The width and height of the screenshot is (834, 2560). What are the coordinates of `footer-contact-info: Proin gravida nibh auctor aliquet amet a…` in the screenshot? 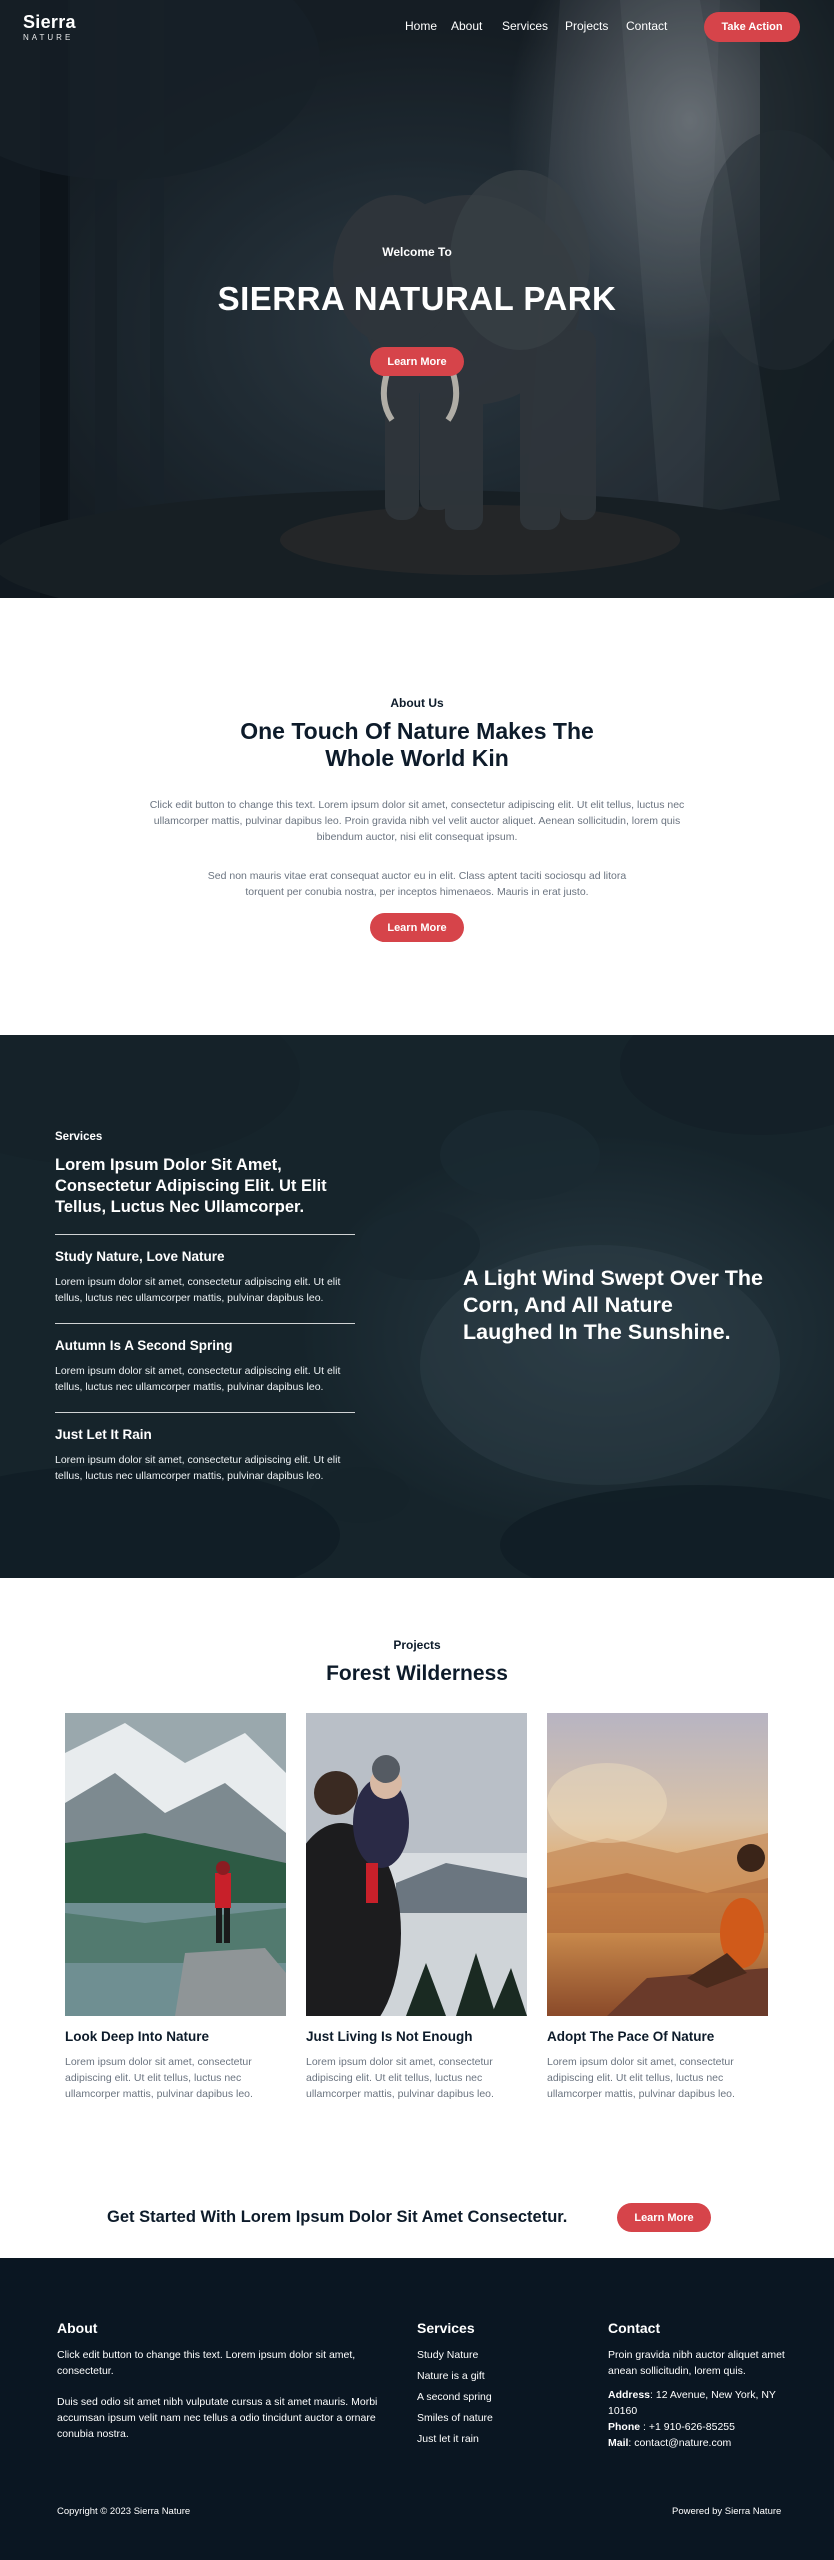 It's located at (698, 2399).